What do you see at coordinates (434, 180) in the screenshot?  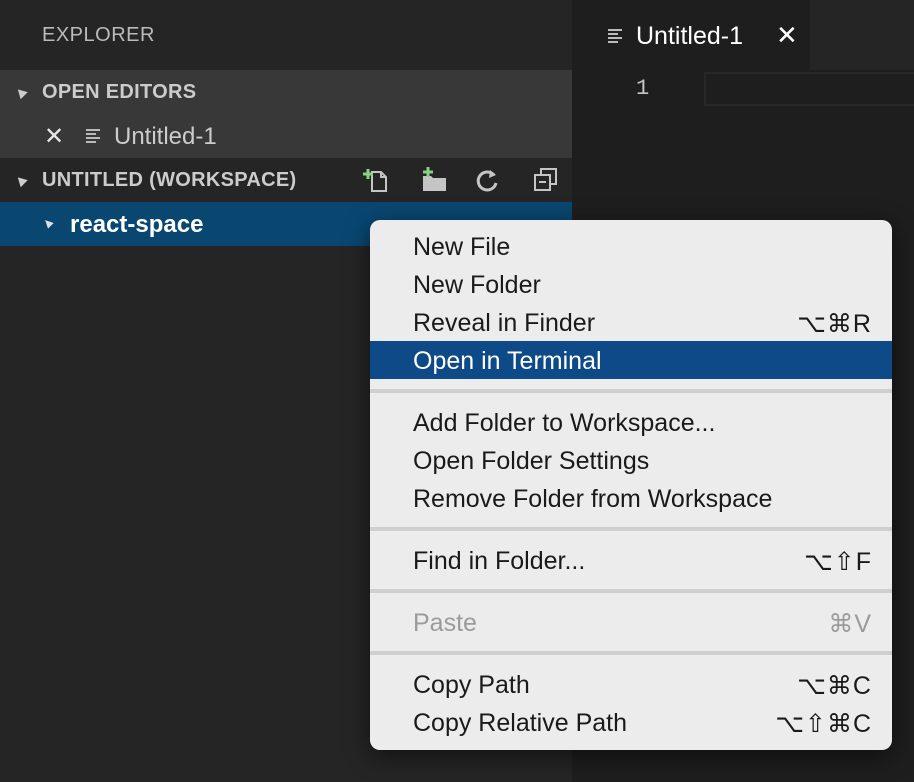 I see `new-folder-icon` at bounding box center [434, 180].